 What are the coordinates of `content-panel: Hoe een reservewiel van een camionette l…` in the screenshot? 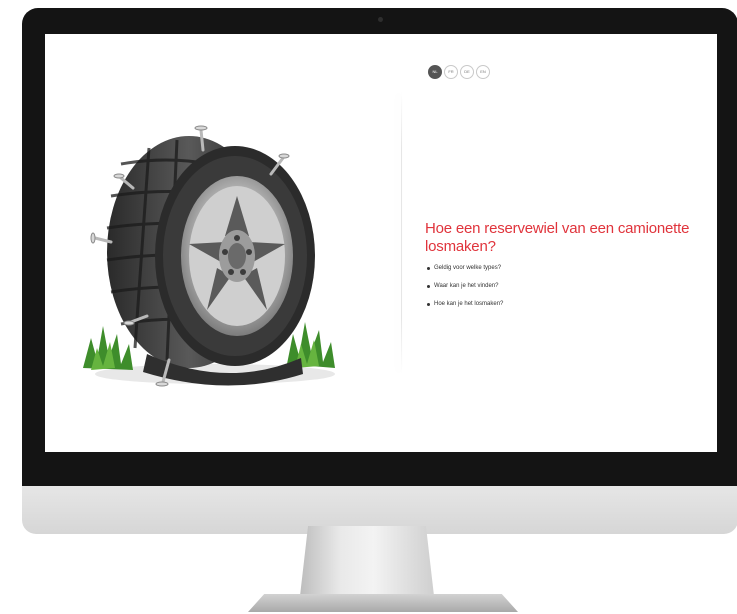 It's located at (571, 269).